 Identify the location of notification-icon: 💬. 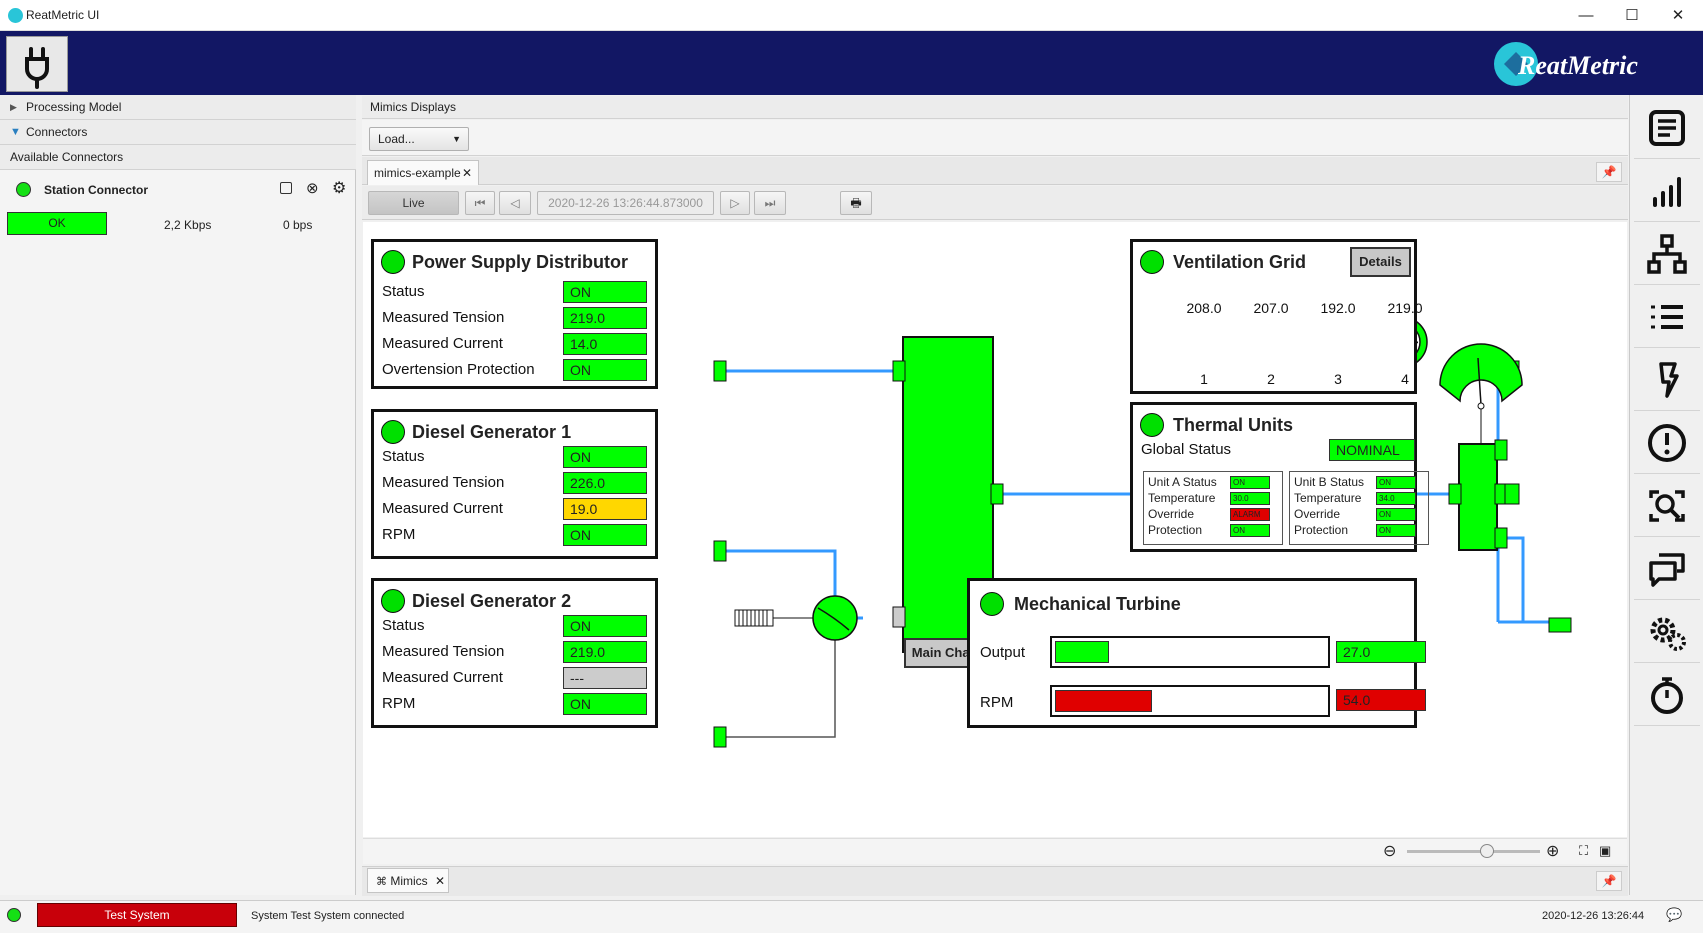
(1674, 915).